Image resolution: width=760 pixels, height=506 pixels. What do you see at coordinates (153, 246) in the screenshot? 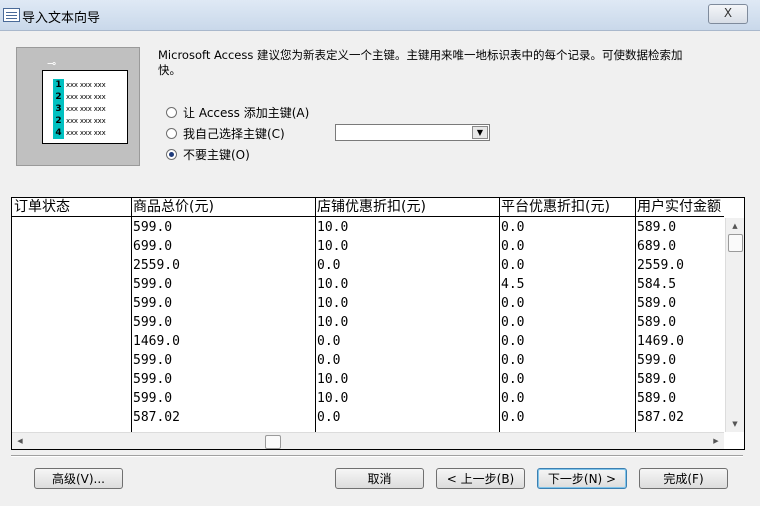
I see `grid-cell: 699.0` at bounding box center [153, 246].